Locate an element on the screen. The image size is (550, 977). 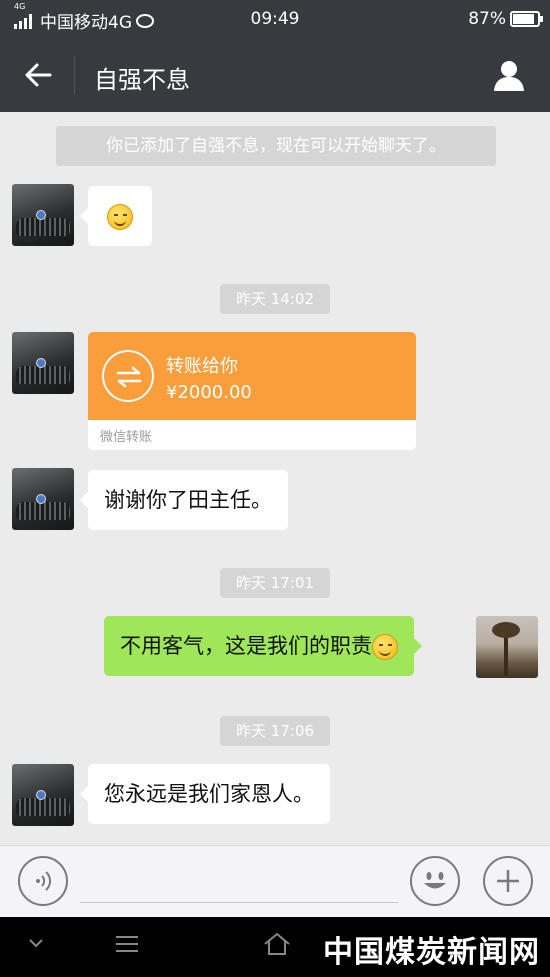
my-avatar is located at coordinates (507, 647).